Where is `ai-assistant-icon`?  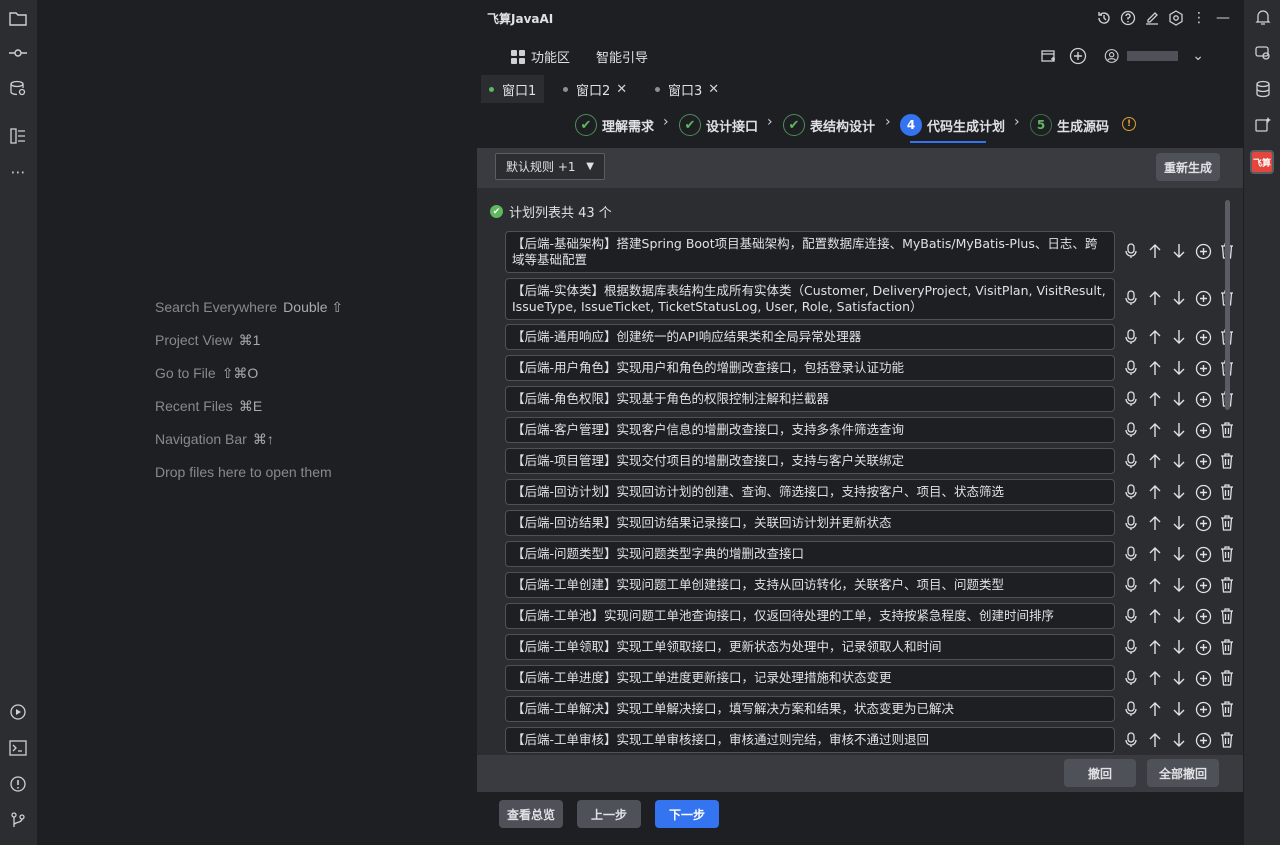
ai-assistant-icon is located at coordinates (1263, 125).